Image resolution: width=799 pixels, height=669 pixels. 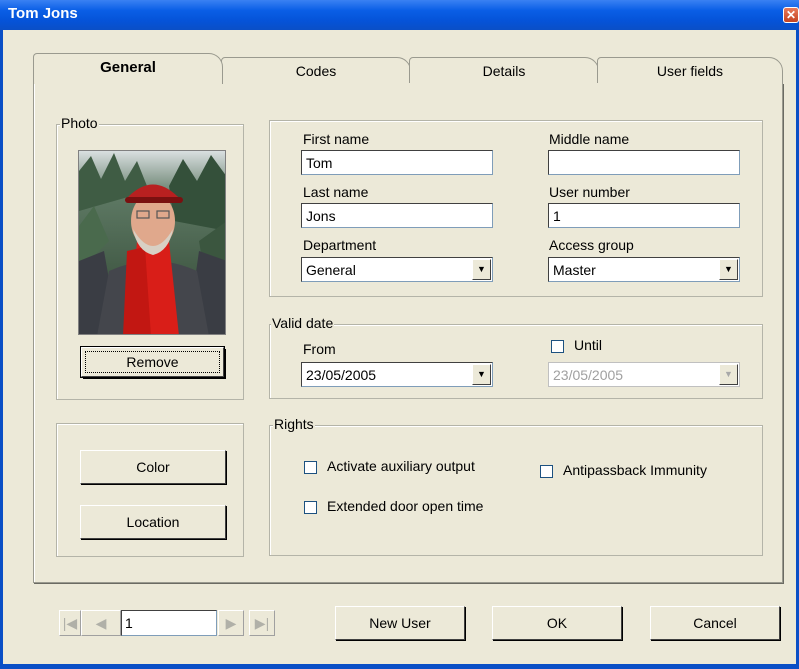 I want to click on user-photo-image, so click(x=152, y=242).